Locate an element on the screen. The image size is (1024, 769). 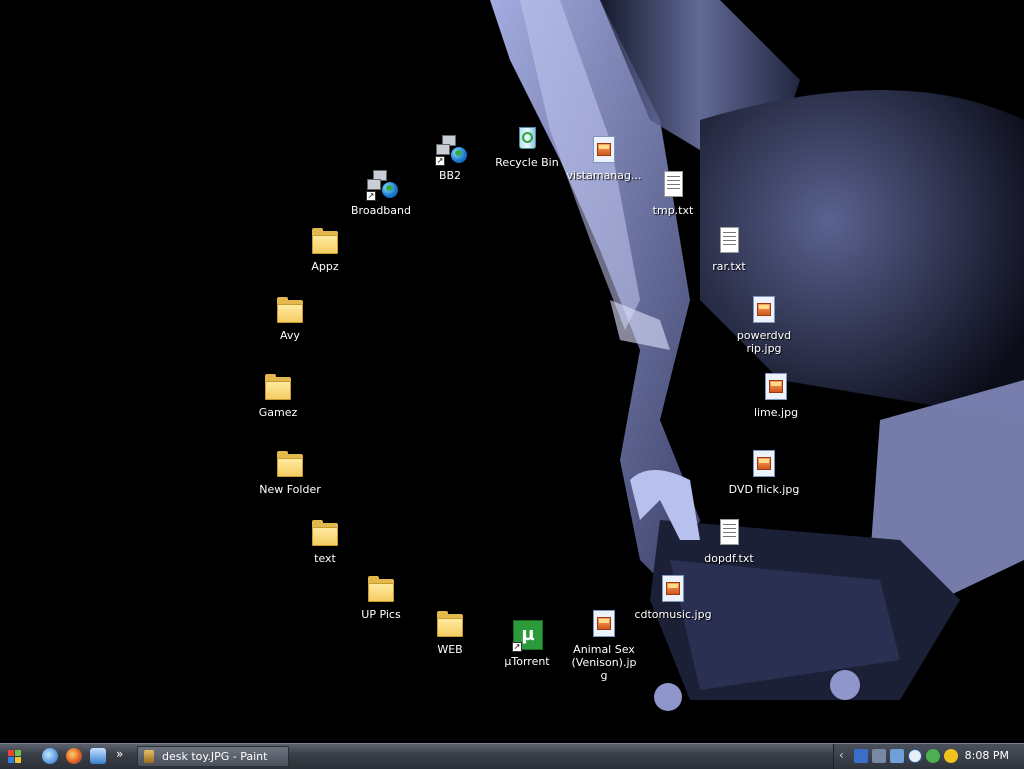
users-tray-icon is located at coordinates (879, 756).